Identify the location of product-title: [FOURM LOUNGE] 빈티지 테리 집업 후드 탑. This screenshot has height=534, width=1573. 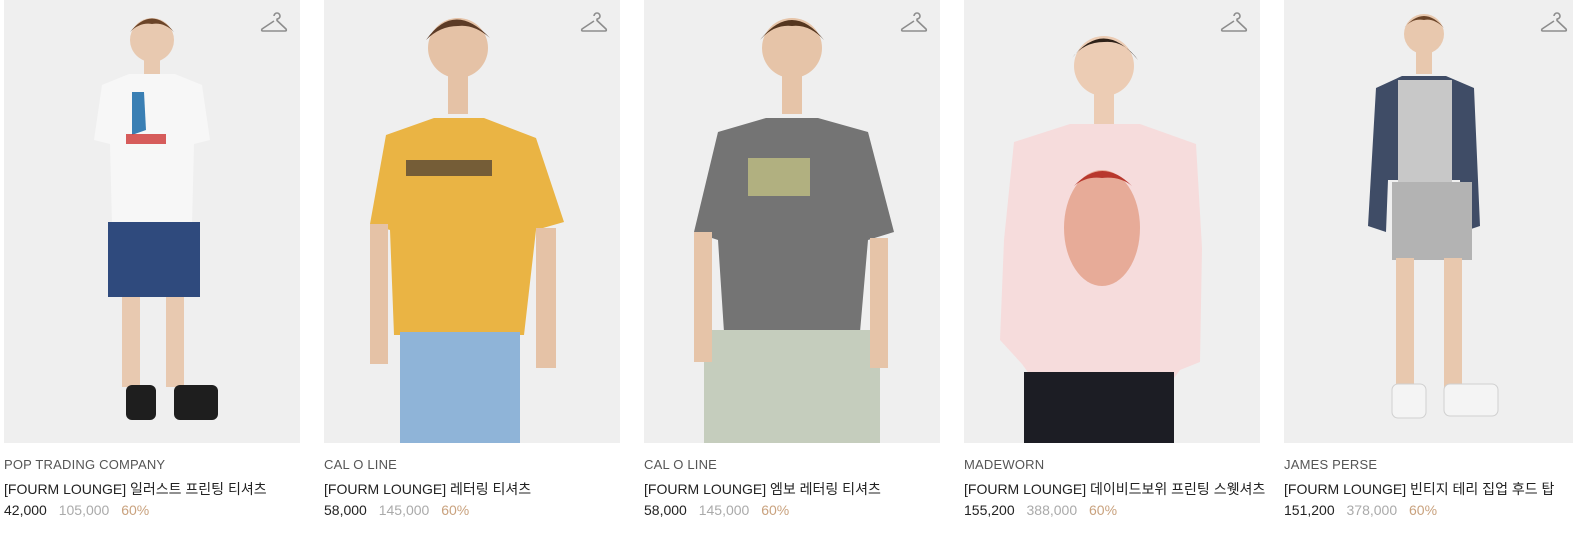
(1419, 489).